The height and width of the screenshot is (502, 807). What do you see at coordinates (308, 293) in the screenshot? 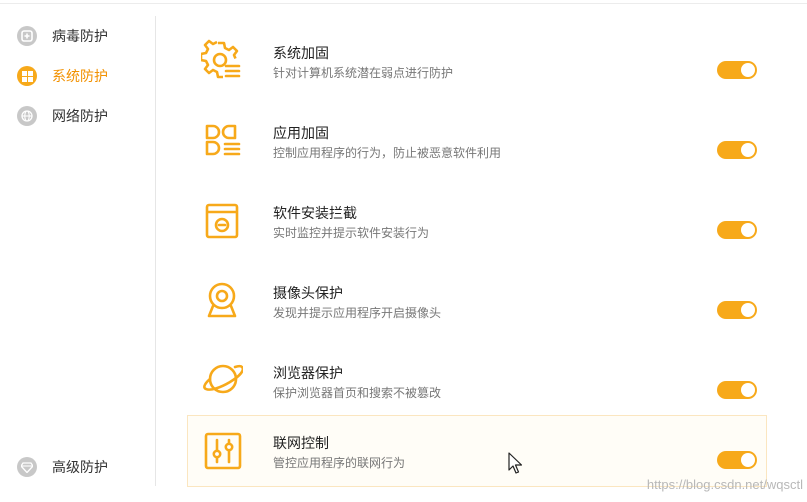
I see `protection-title: 摄像头保护` at bounding box center [308, 293].